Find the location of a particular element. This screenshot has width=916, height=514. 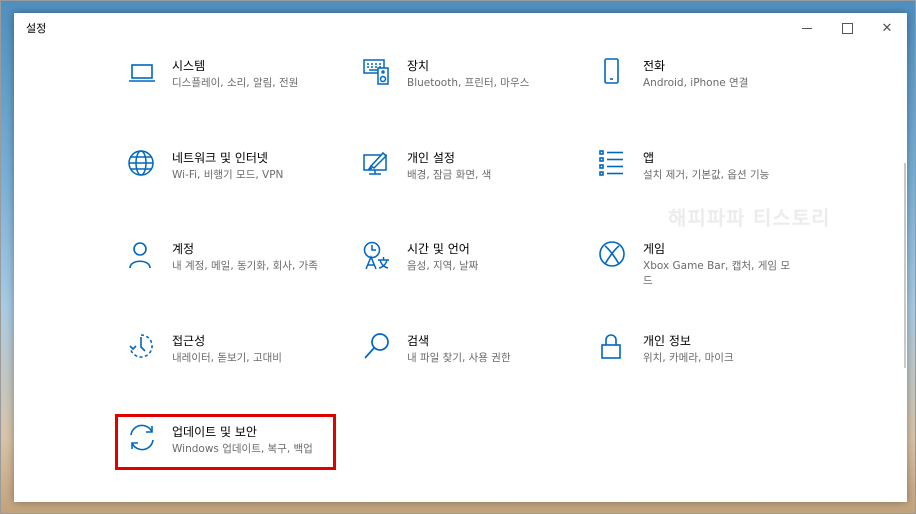

tile-name: 검색 is located at coordinates (418, 341).